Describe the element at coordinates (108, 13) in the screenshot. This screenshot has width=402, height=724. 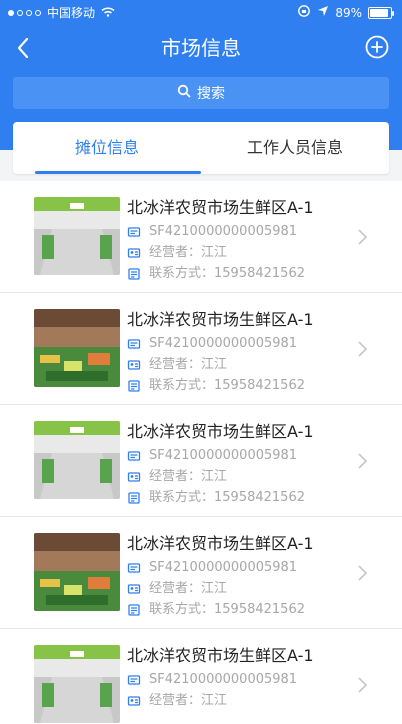
I see `wifi-icon` at that location.